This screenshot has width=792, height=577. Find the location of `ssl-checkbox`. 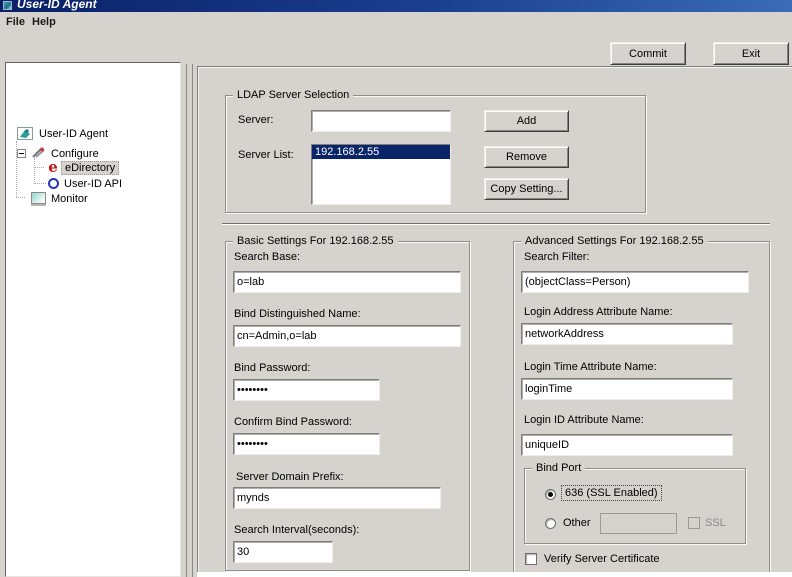

ssl-checkbox is located at coordinates (694, 523).